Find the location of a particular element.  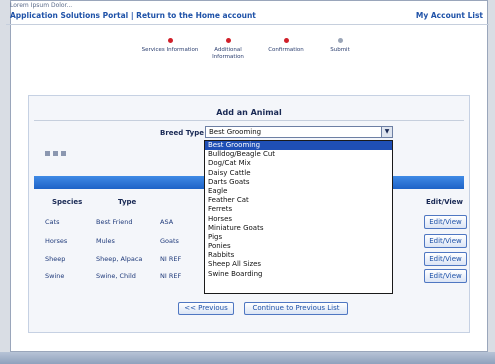

col-species-header: Species is located at coordinates (67, 202).